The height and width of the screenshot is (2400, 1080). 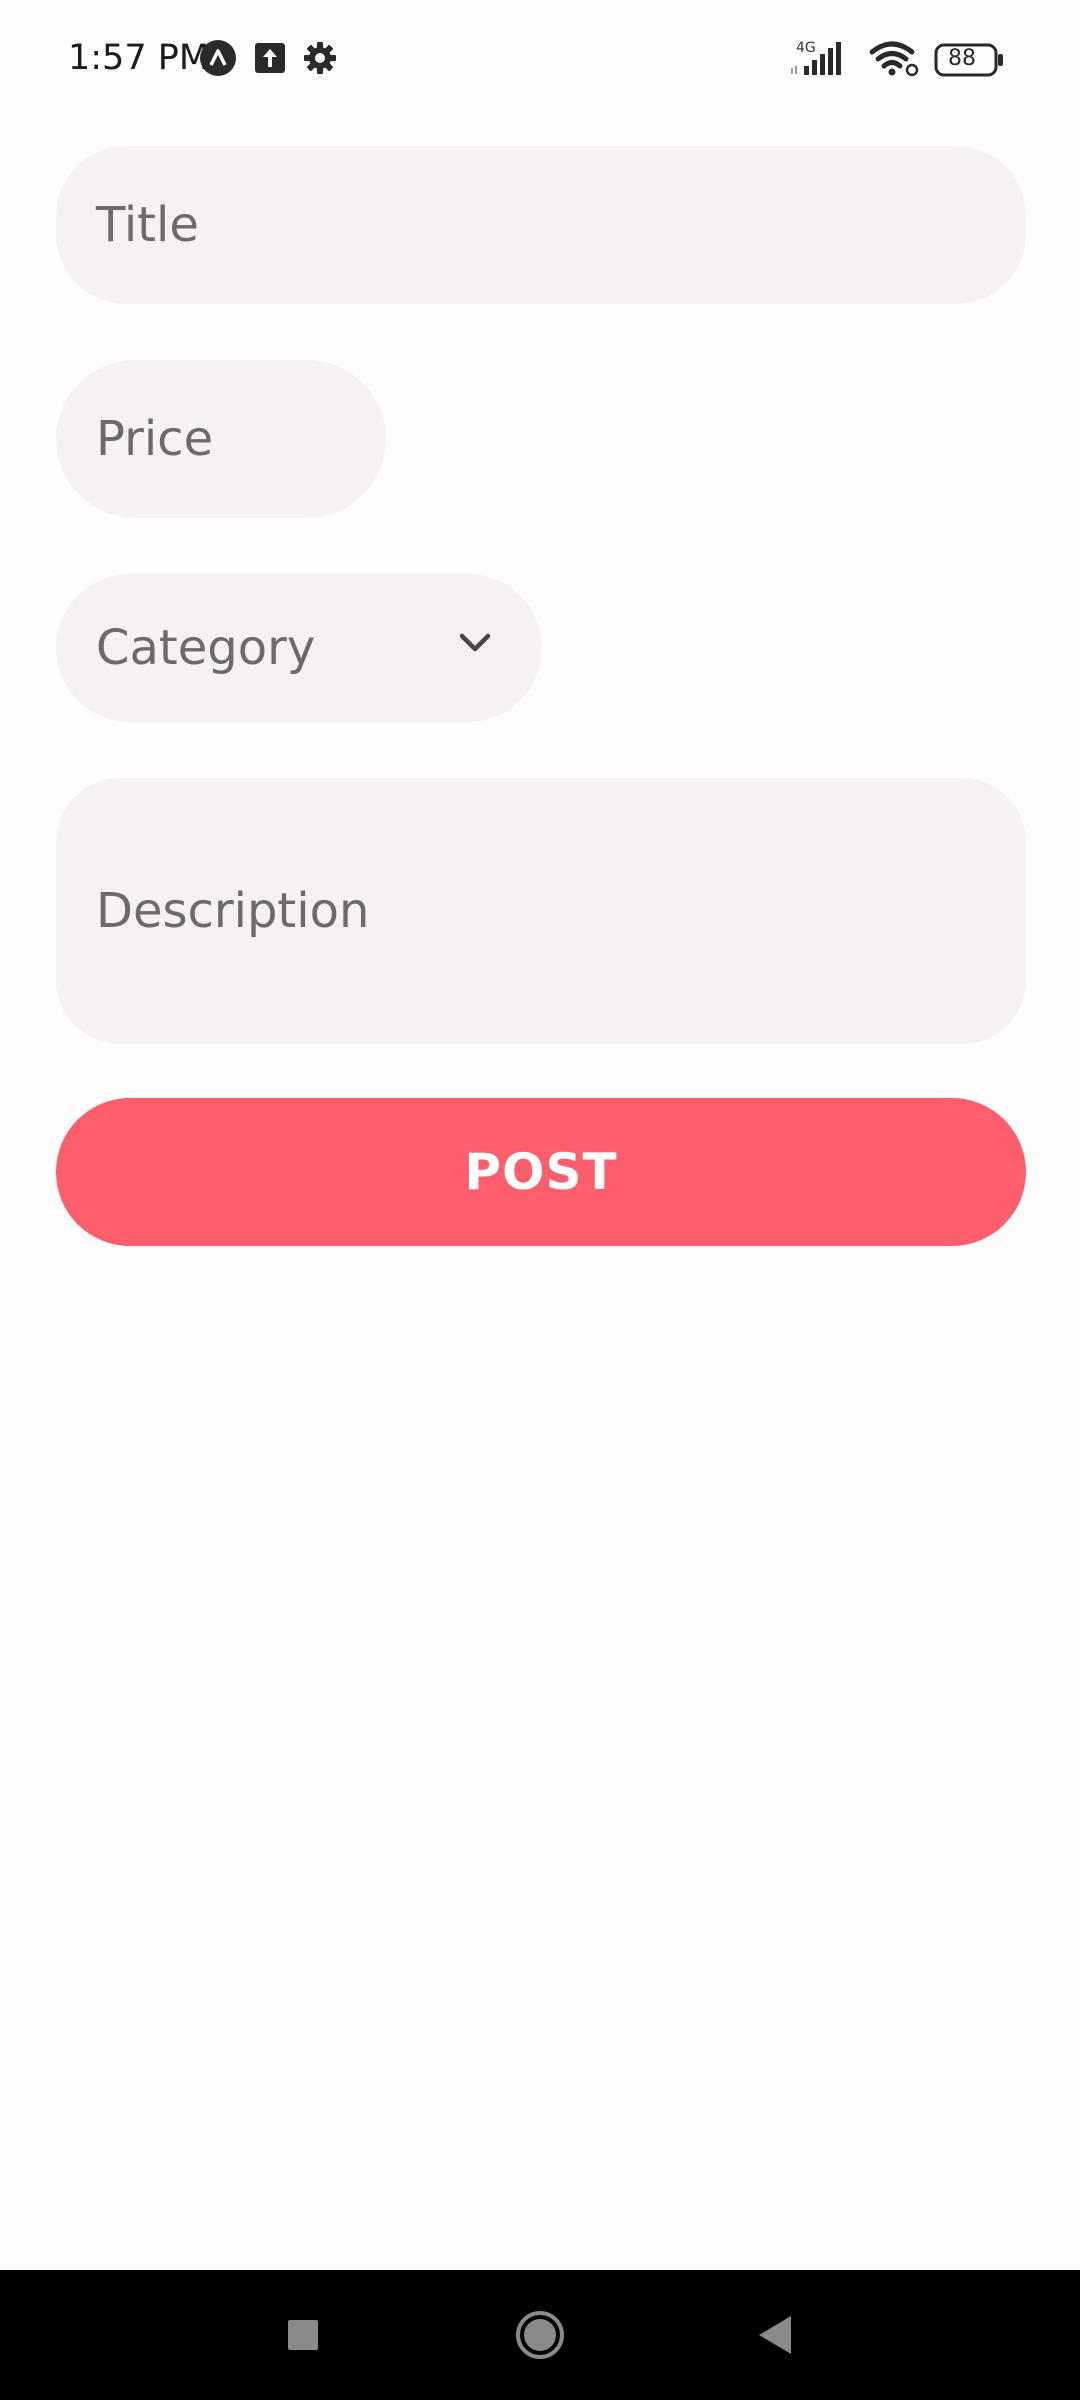 I want to click on navigation-bar, so click(x=540, y=2335).